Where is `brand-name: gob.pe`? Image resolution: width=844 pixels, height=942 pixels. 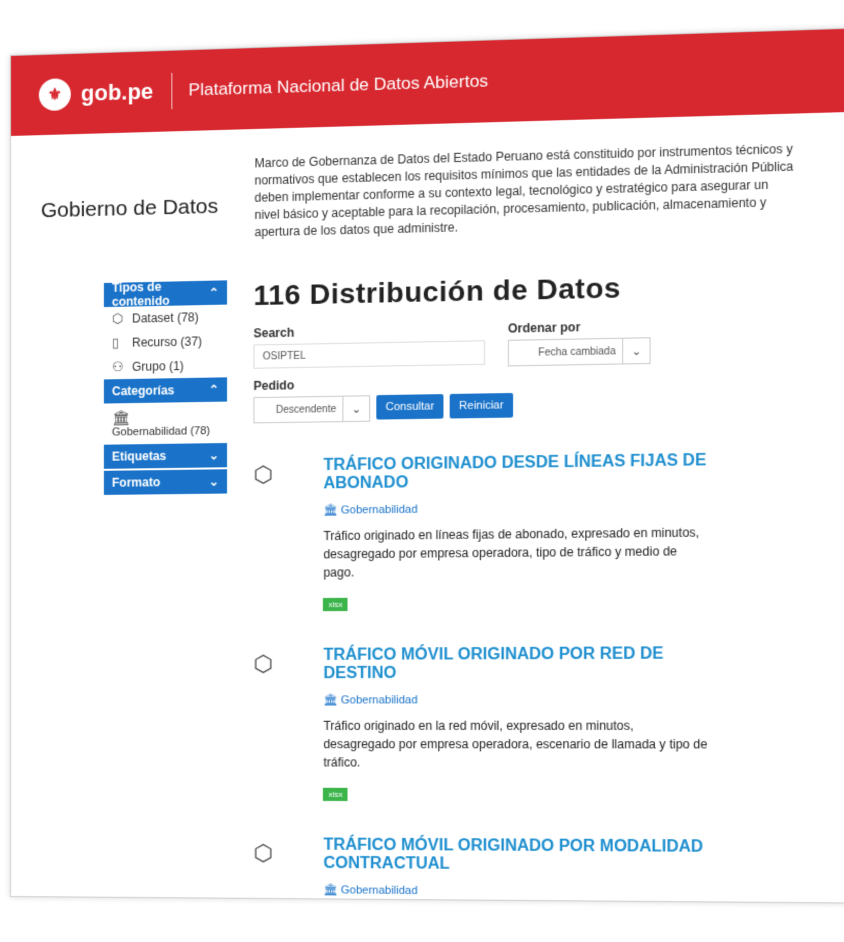 brand-name: gob.pe is located at coordinates (117, 93).